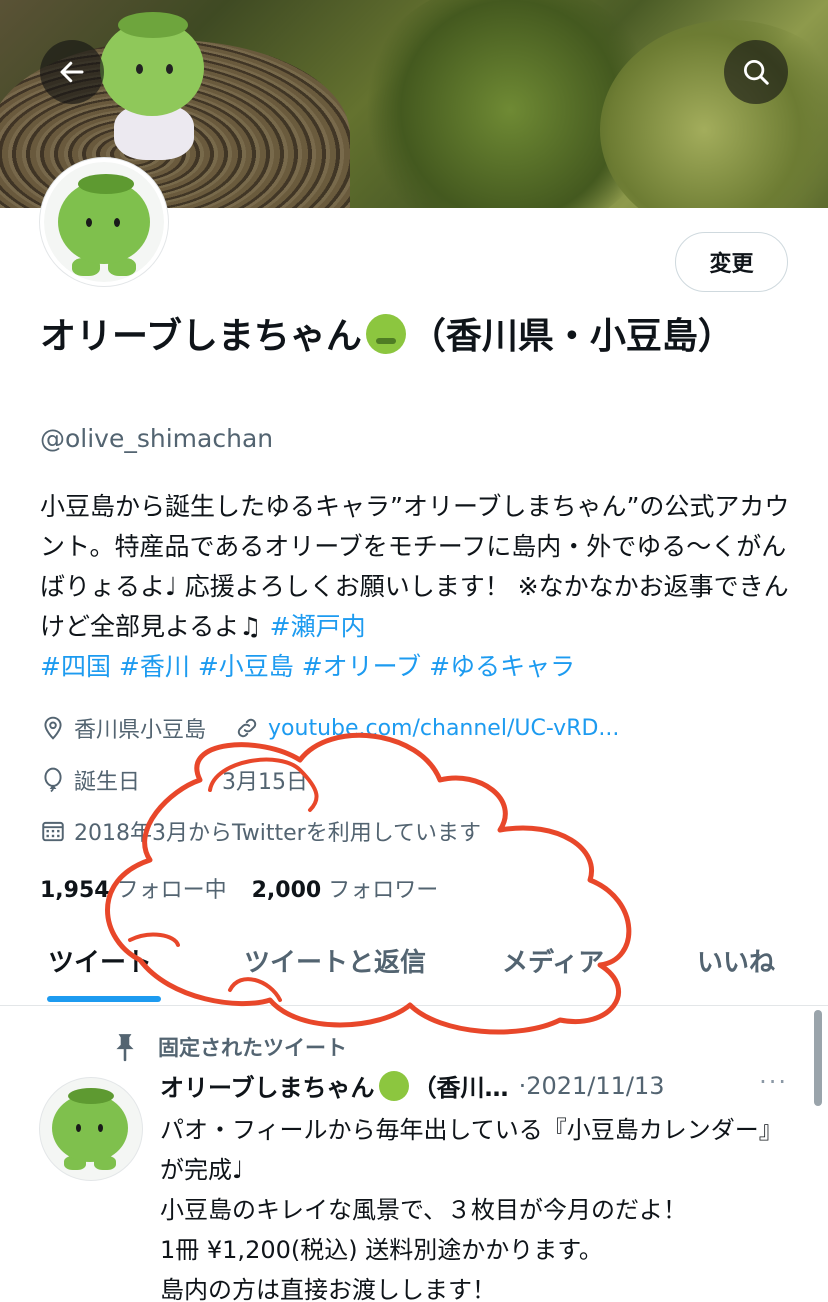 The height and width of the screenshot is (1302, 828). Describe the element at coordinates (335, 960) in the screenshot. I see `tab-tweets-and-replies: ツイートと返信` at that location.